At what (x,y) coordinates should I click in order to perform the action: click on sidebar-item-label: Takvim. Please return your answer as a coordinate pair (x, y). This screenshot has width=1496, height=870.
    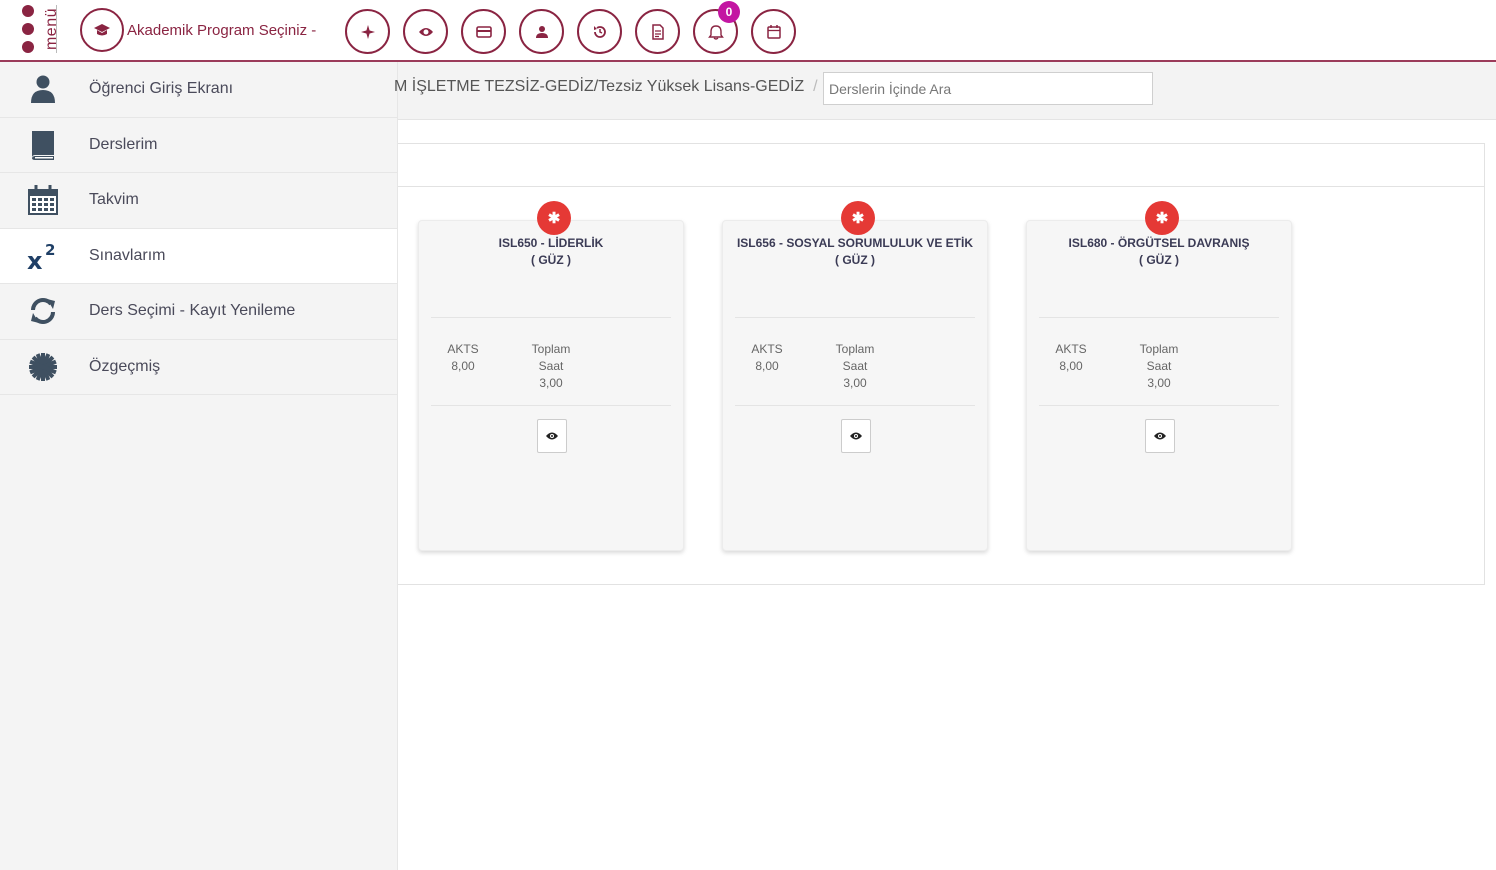
    Looking at the image, I should click on (114, 200).